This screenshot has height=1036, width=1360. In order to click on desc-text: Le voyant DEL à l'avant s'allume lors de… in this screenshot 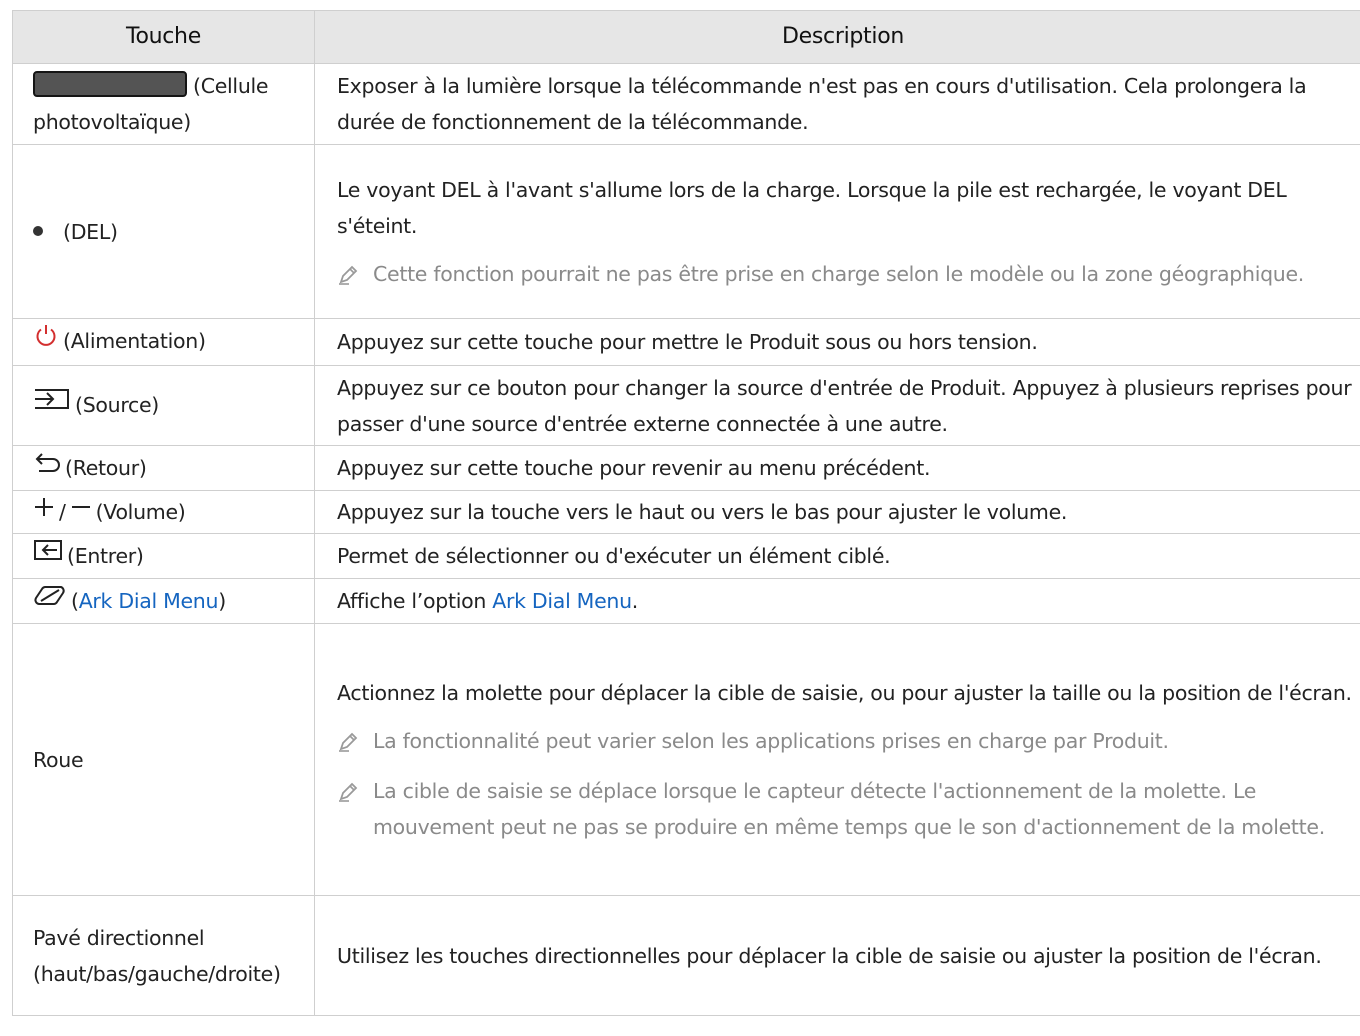, I will do `click(812, 207)`.